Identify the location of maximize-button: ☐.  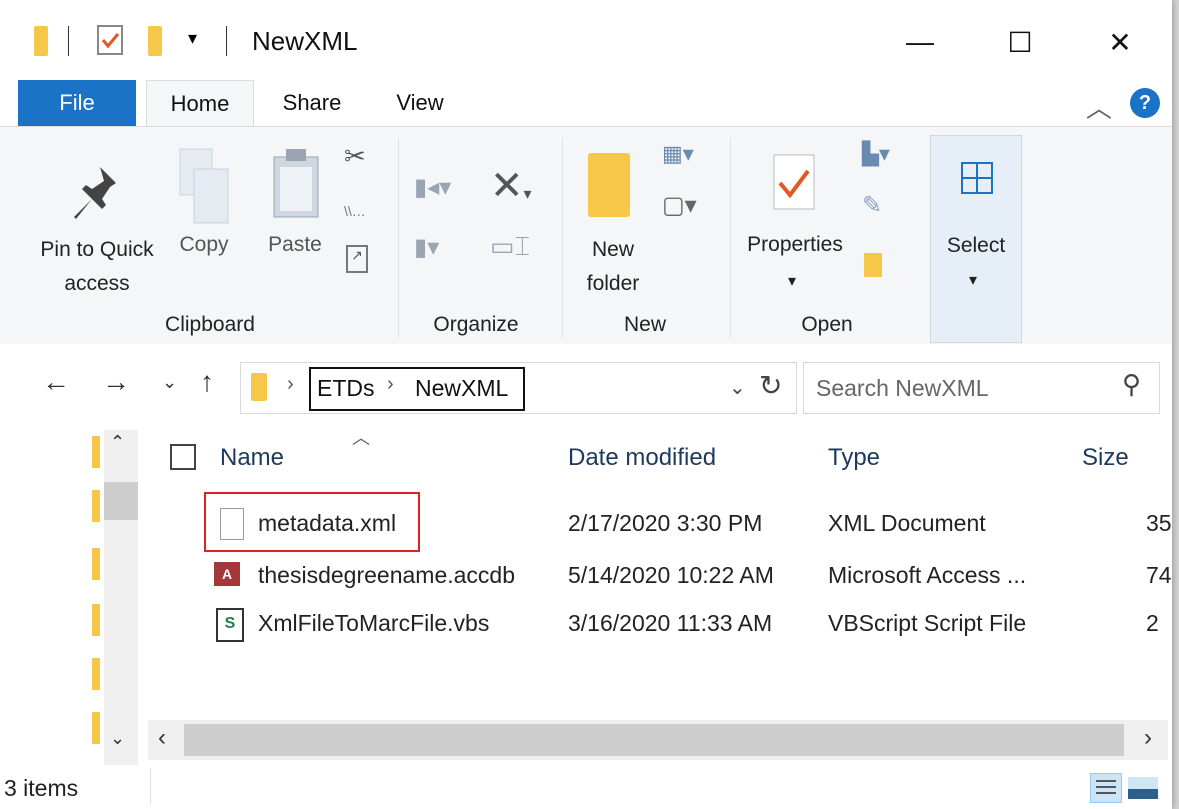
(1020, 42).